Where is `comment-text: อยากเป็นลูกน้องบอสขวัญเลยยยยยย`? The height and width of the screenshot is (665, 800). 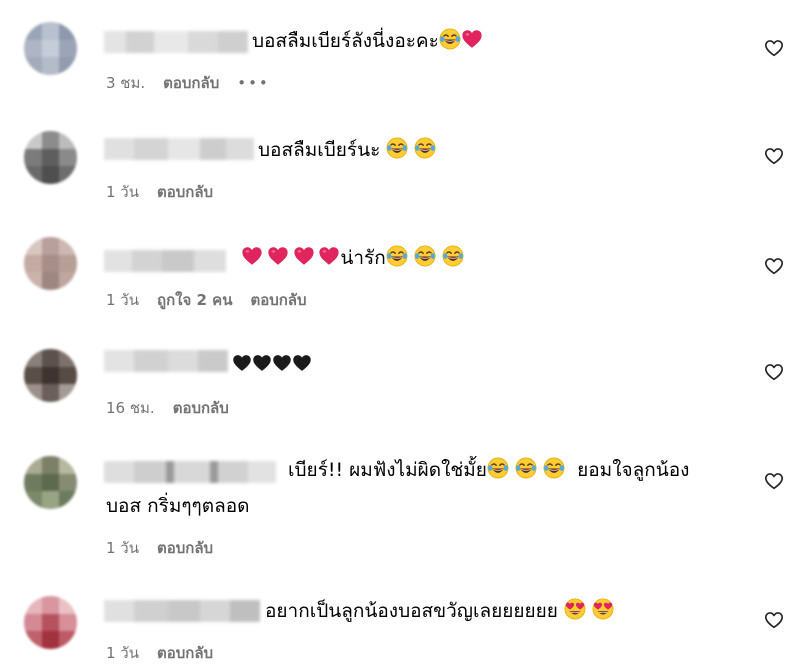 comment-text: อยากเป็นลูกน้องบอสขวัญเลยยยยยย is located at coordinates (439, 611).